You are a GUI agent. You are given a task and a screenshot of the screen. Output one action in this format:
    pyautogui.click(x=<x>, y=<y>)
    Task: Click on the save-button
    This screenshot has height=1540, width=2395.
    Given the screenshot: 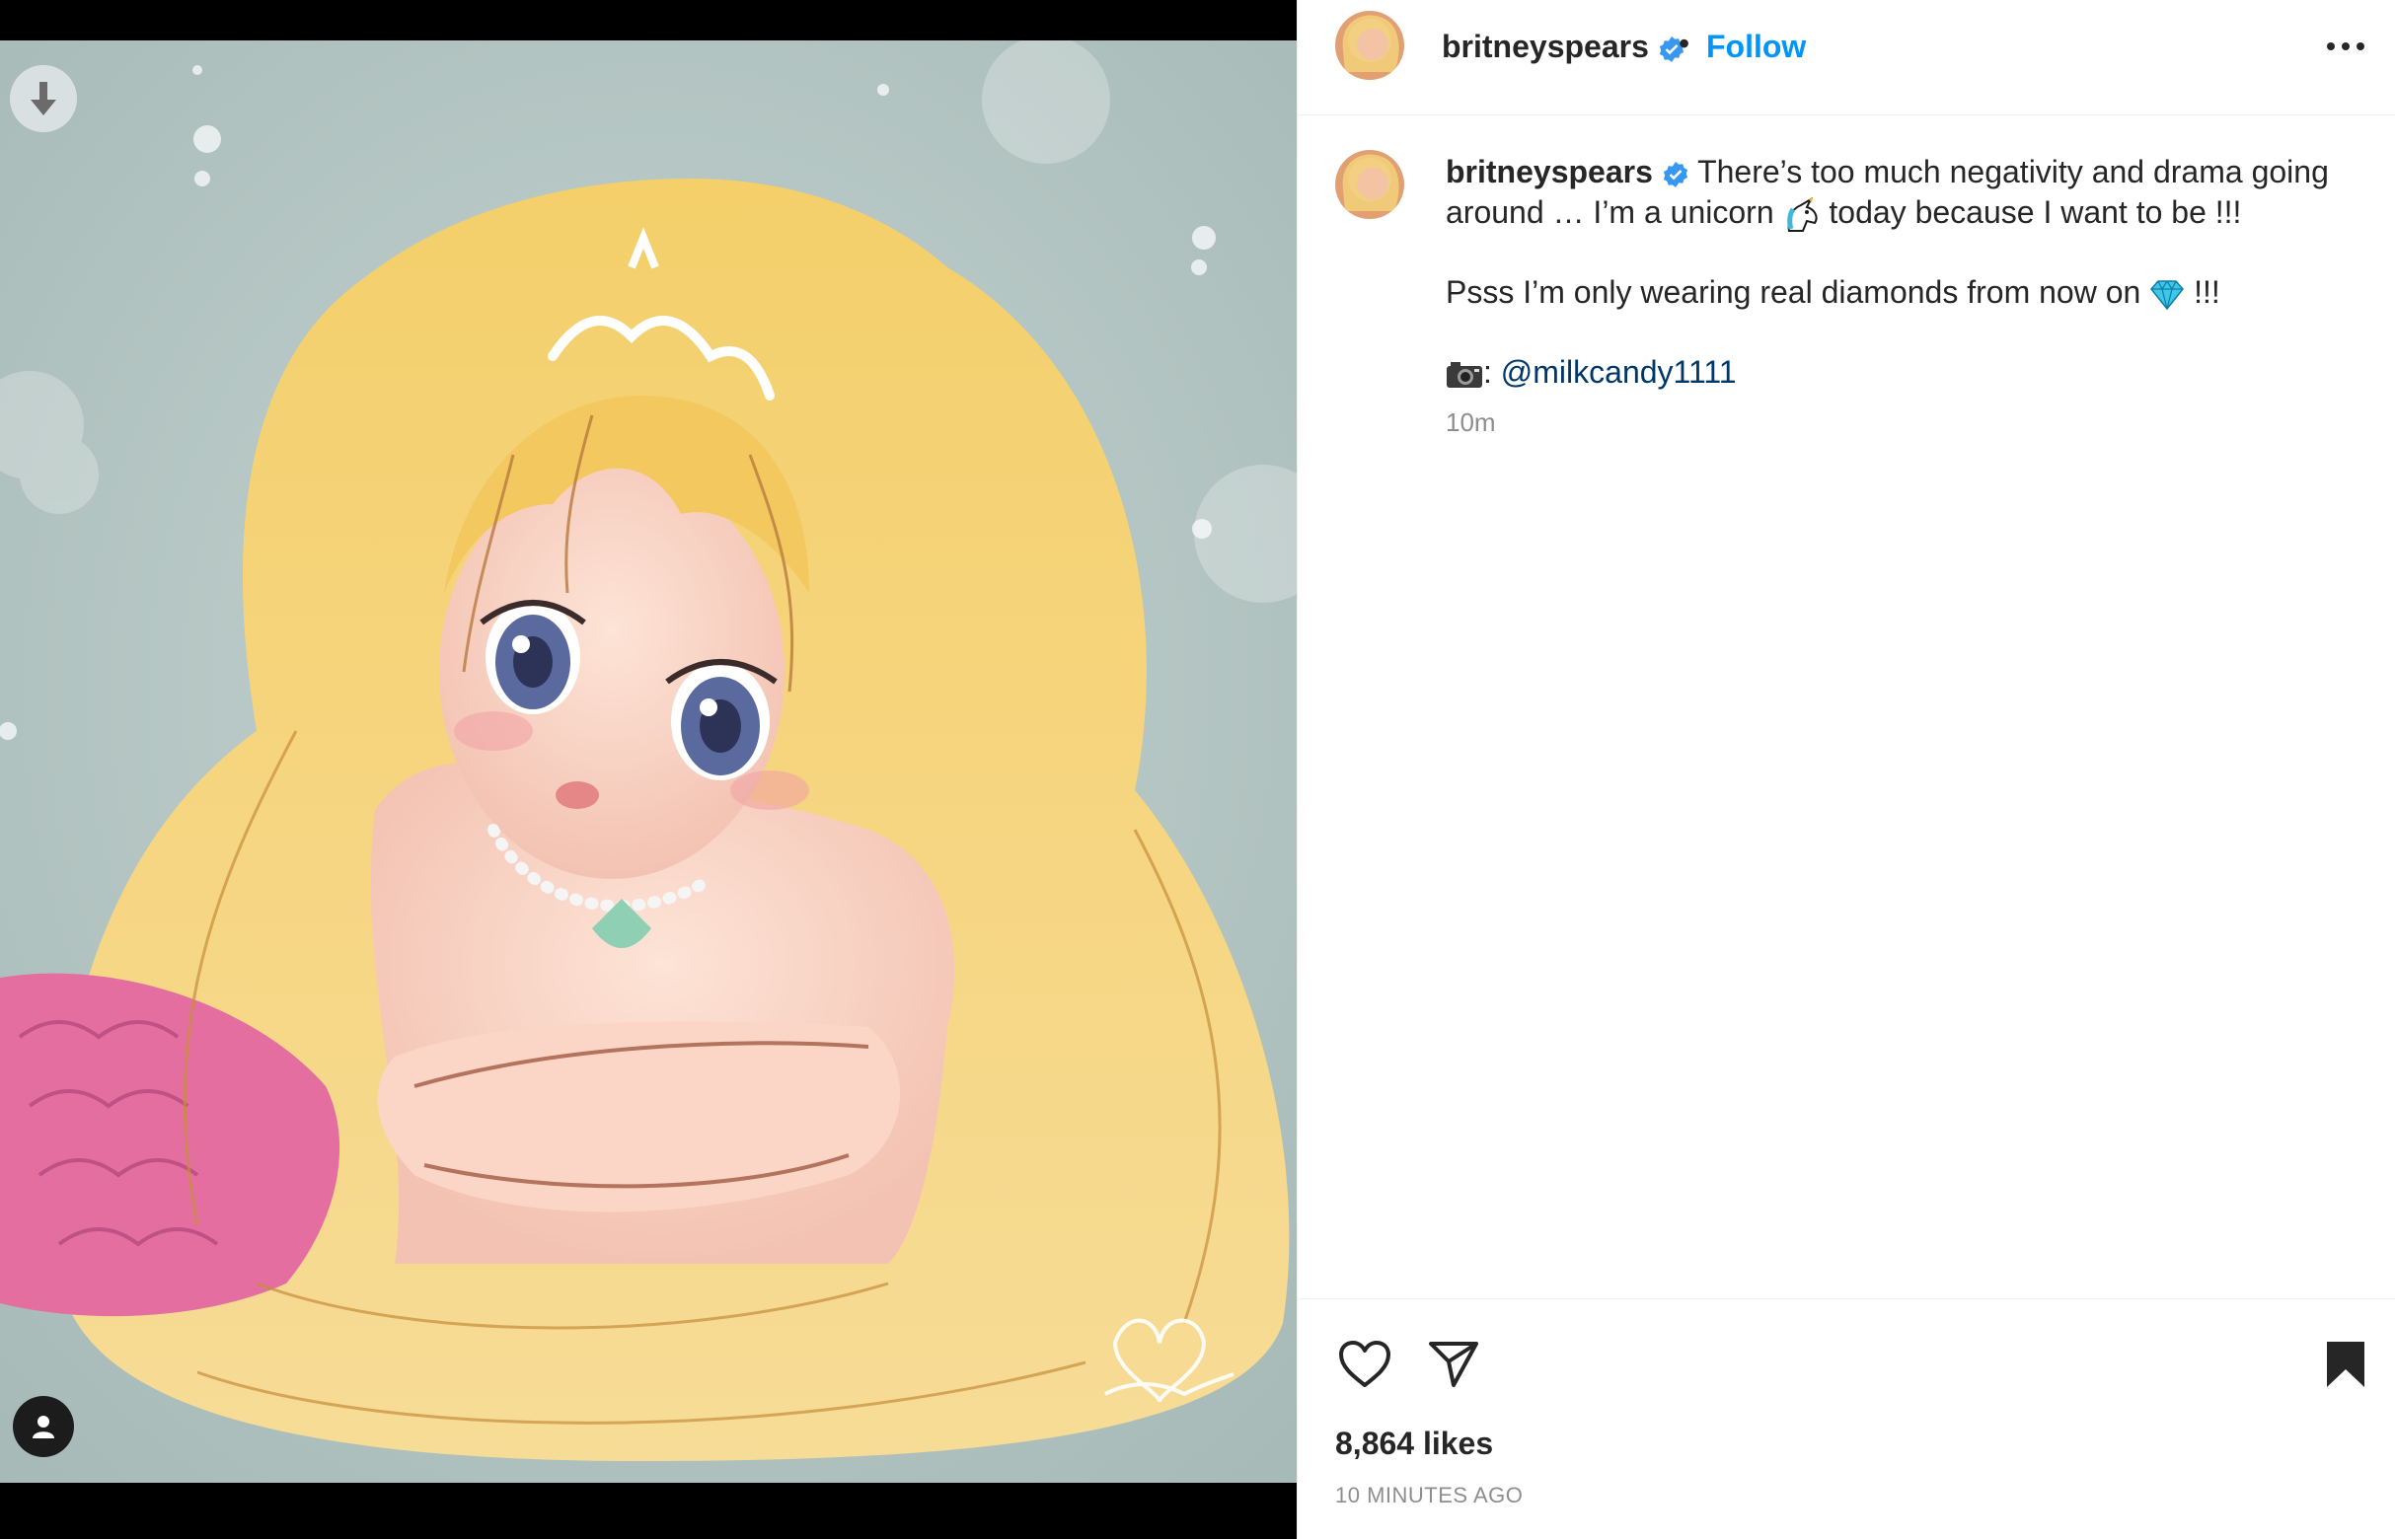 What is the action you would take?
    pyautogui.click(x=2345, y=1364)
    